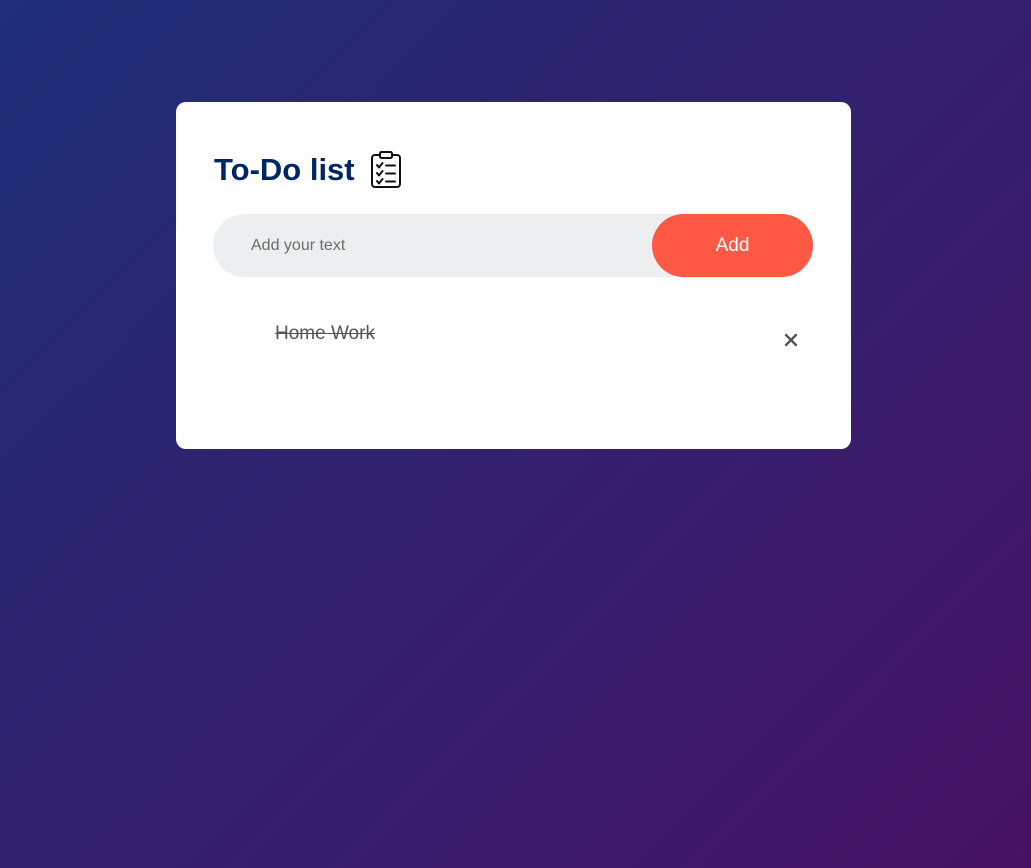  Describe the element at coordinates (791, 340) in the screenshot. I see `close-icon` at that location.